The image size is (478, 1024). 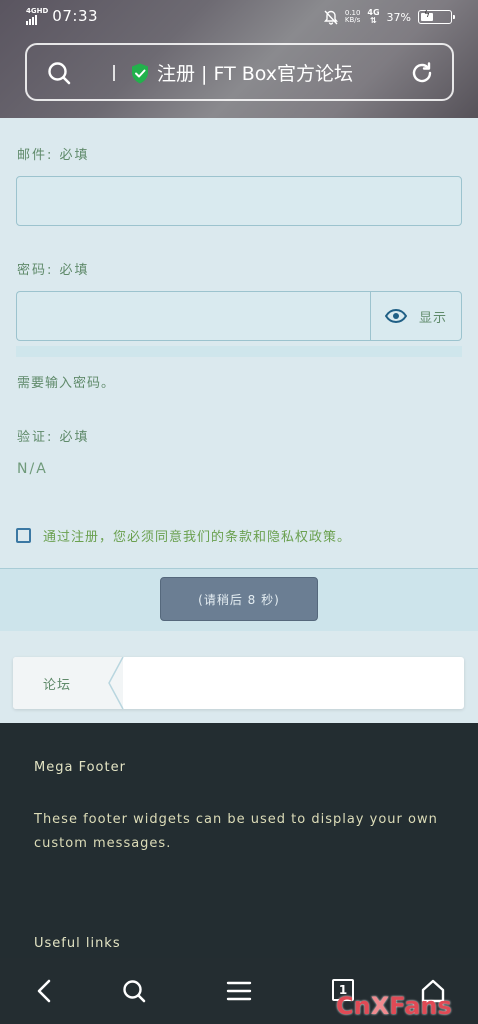 What do you see at coordinates (66, 383) in the screenshot?
I see `password-helper-text: 需要输入密码。` at bounding box center [66, 383].